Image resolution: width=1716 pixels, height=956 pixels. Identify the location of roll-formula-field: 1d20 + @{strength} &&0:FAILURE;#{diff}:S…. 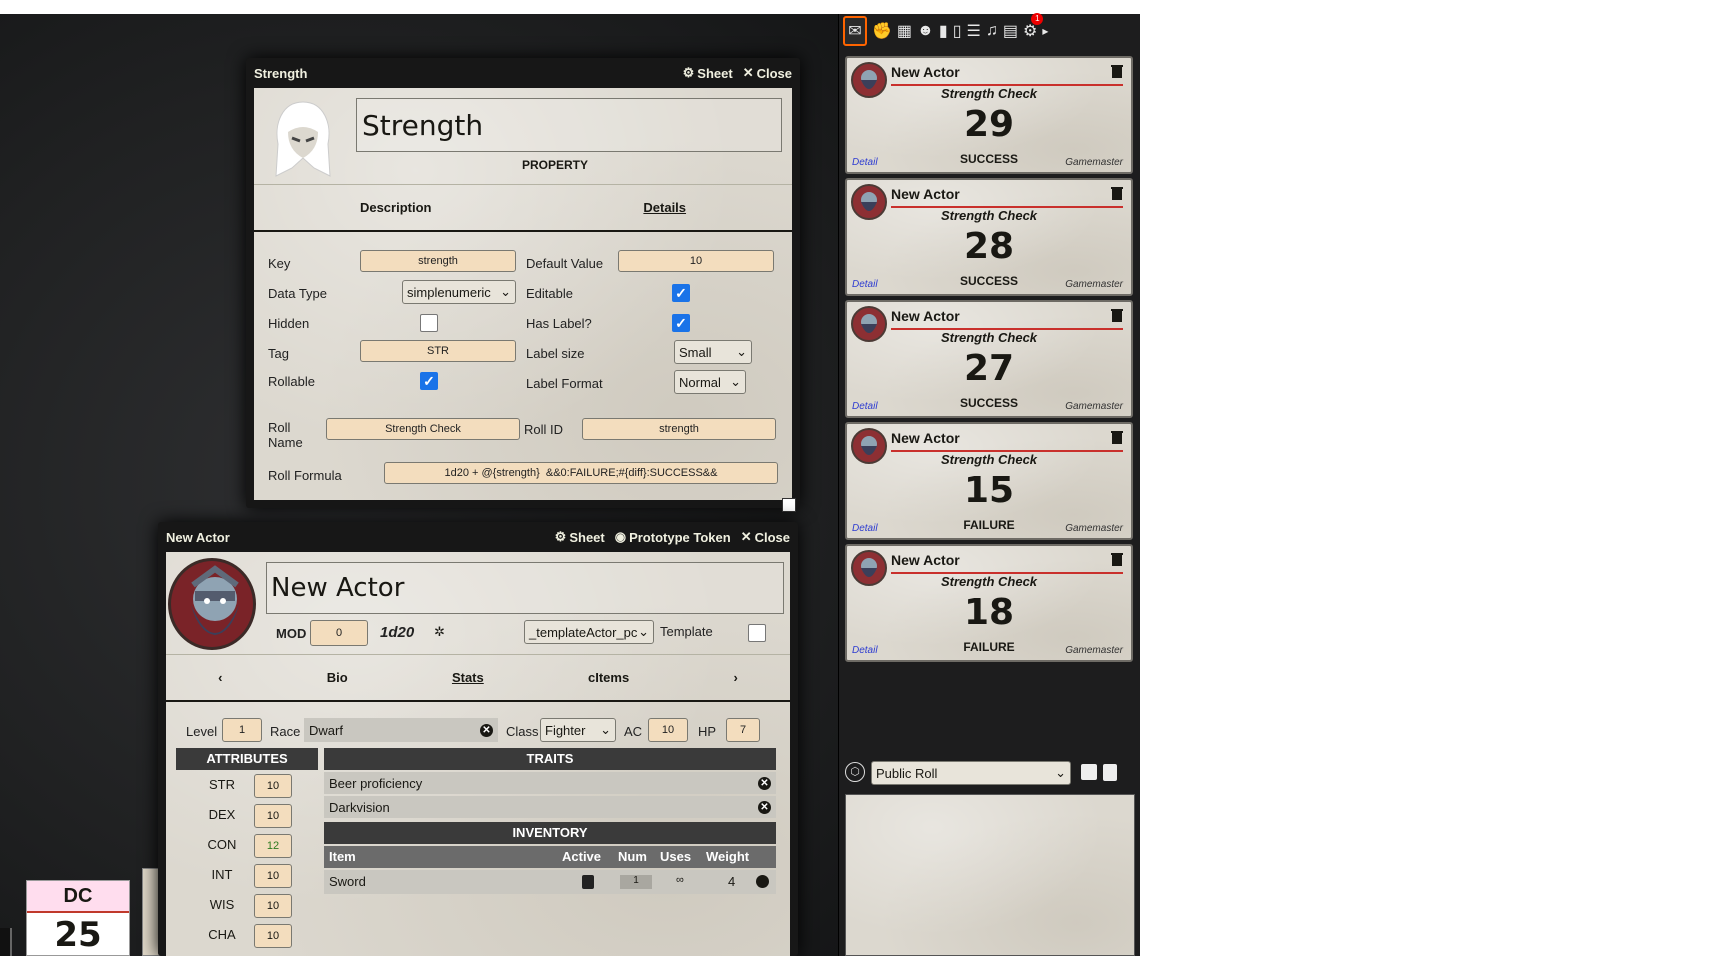
(581, 473).